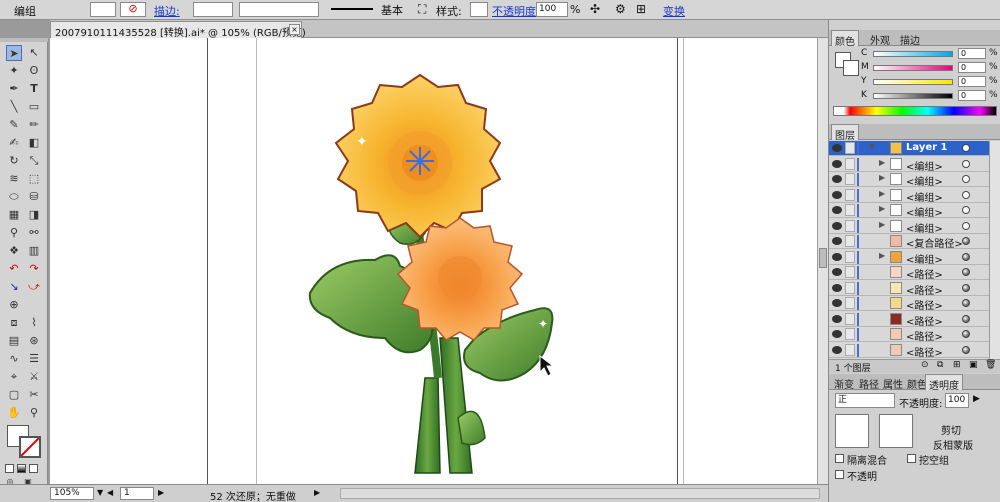  I want to click on opacity-dropdown-icon: ▶, so click(976, 399).